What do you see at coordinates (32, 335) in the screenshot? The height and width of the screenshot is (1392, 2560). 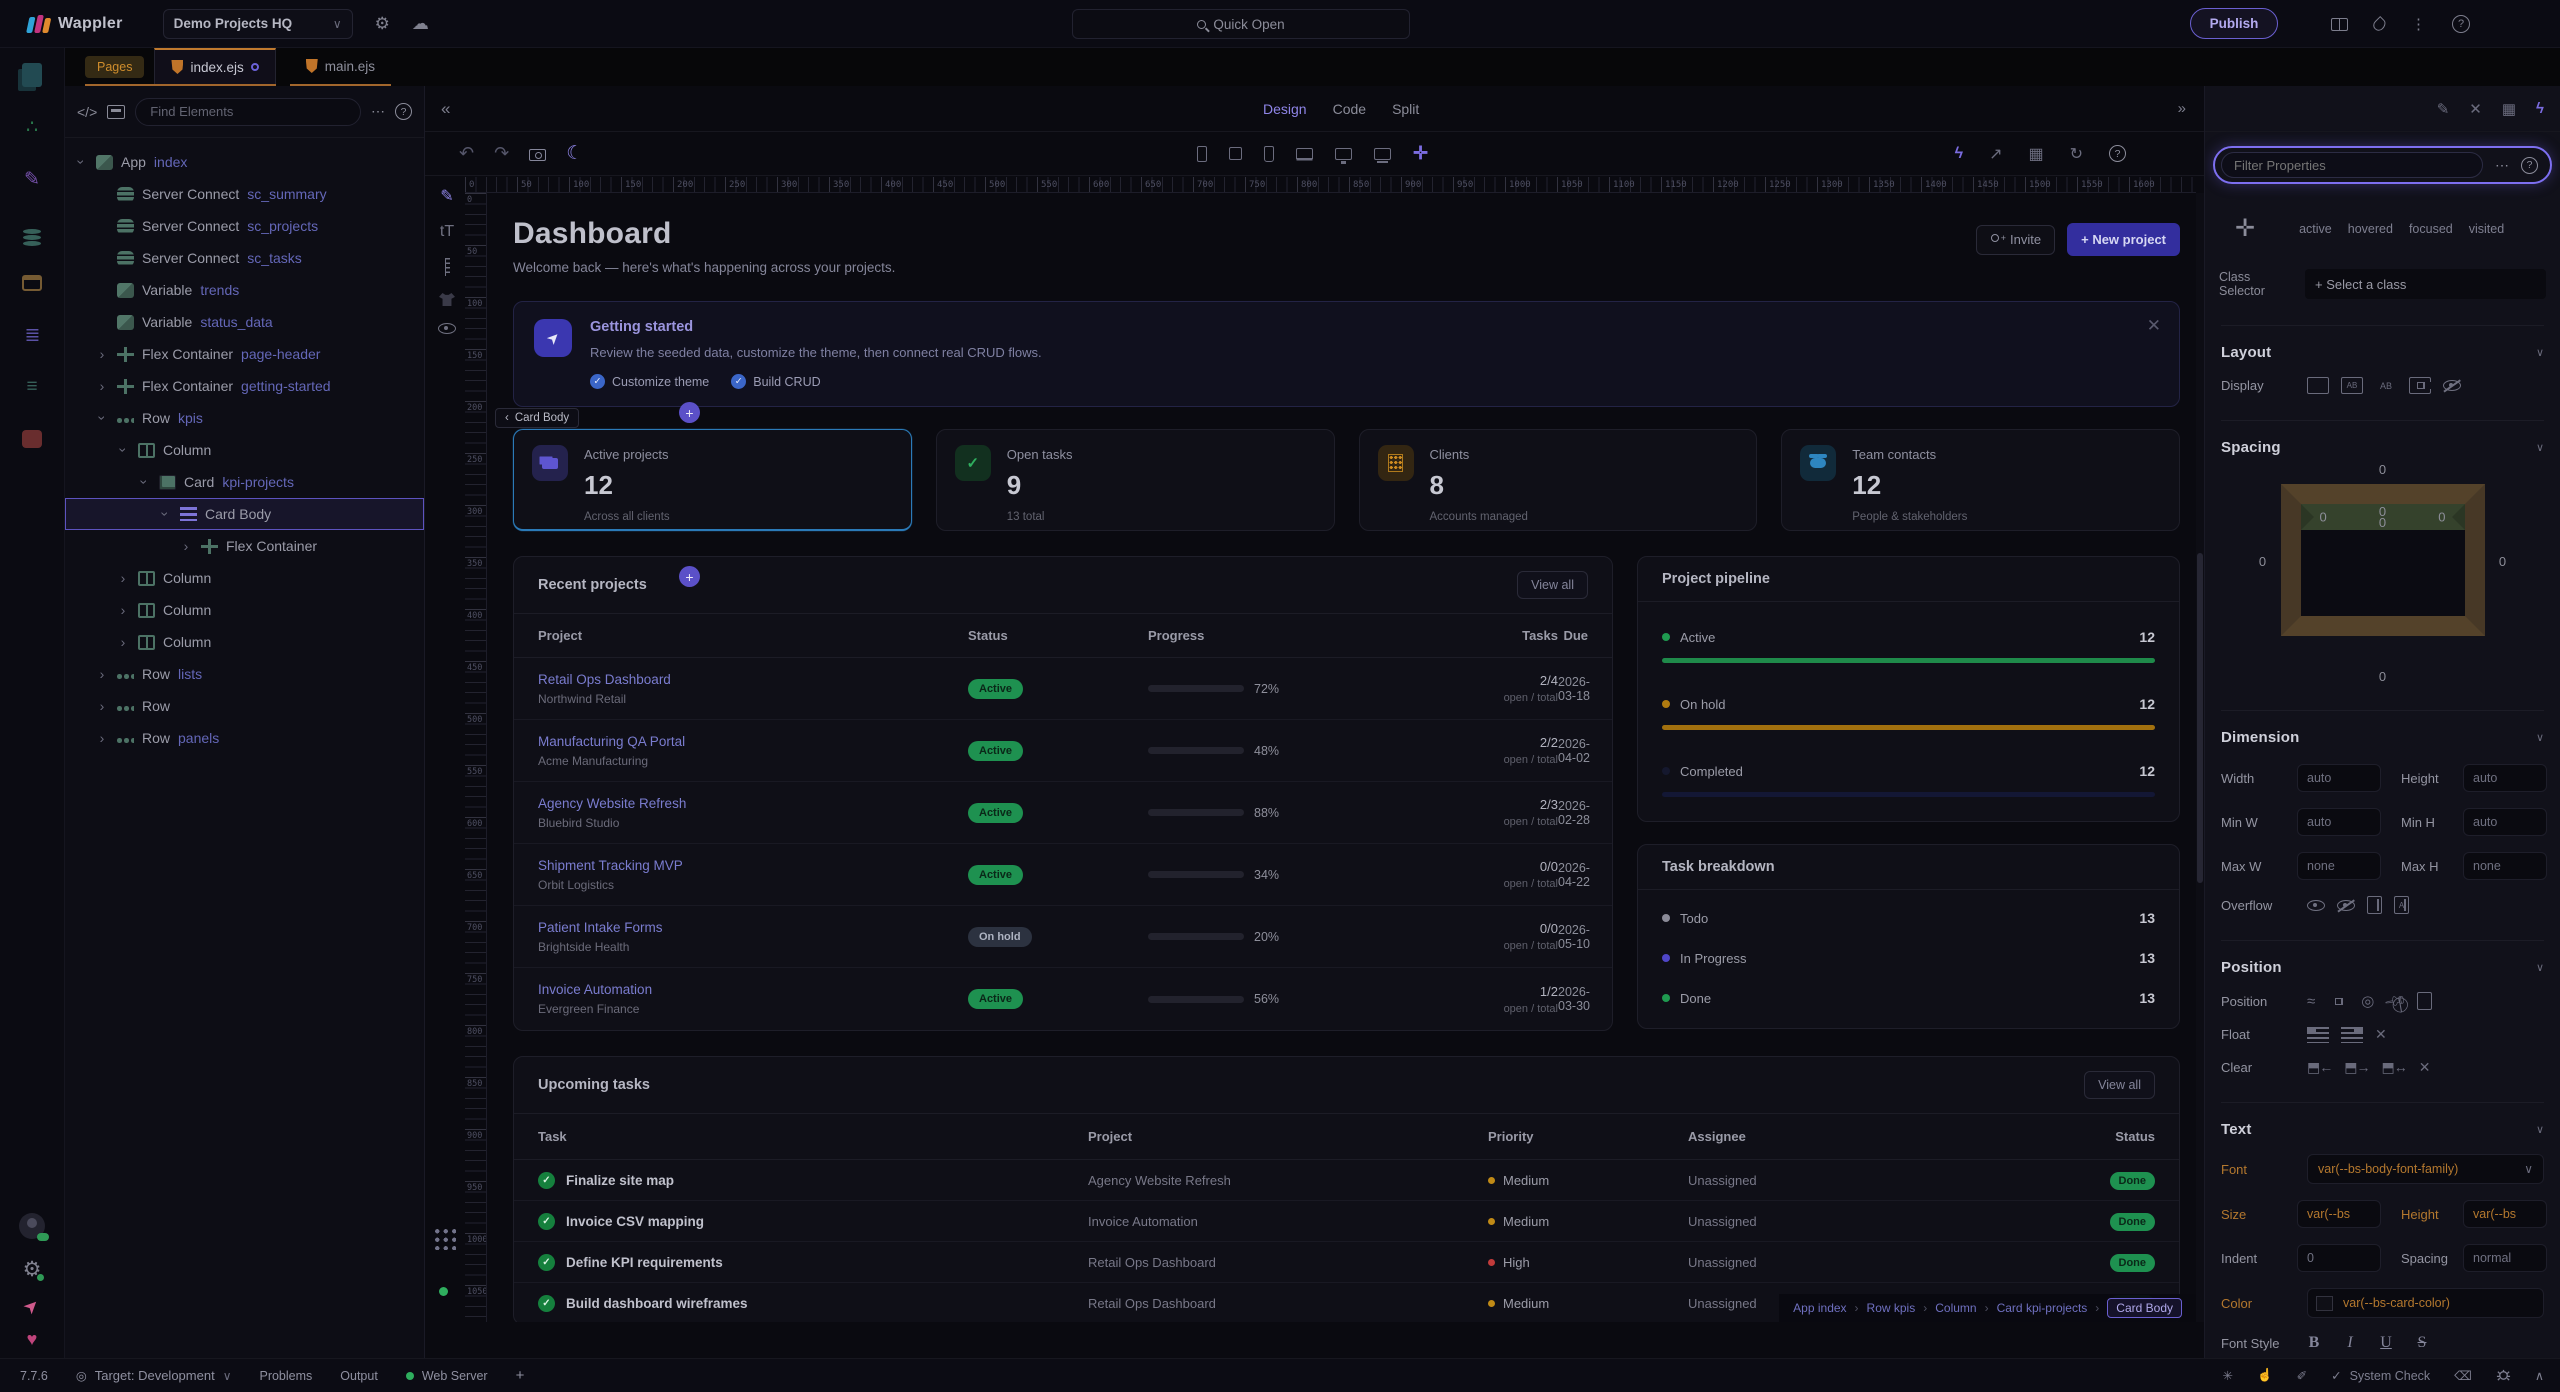 I see `components-panel-icon: ≣` at bounding box center [32, 335].